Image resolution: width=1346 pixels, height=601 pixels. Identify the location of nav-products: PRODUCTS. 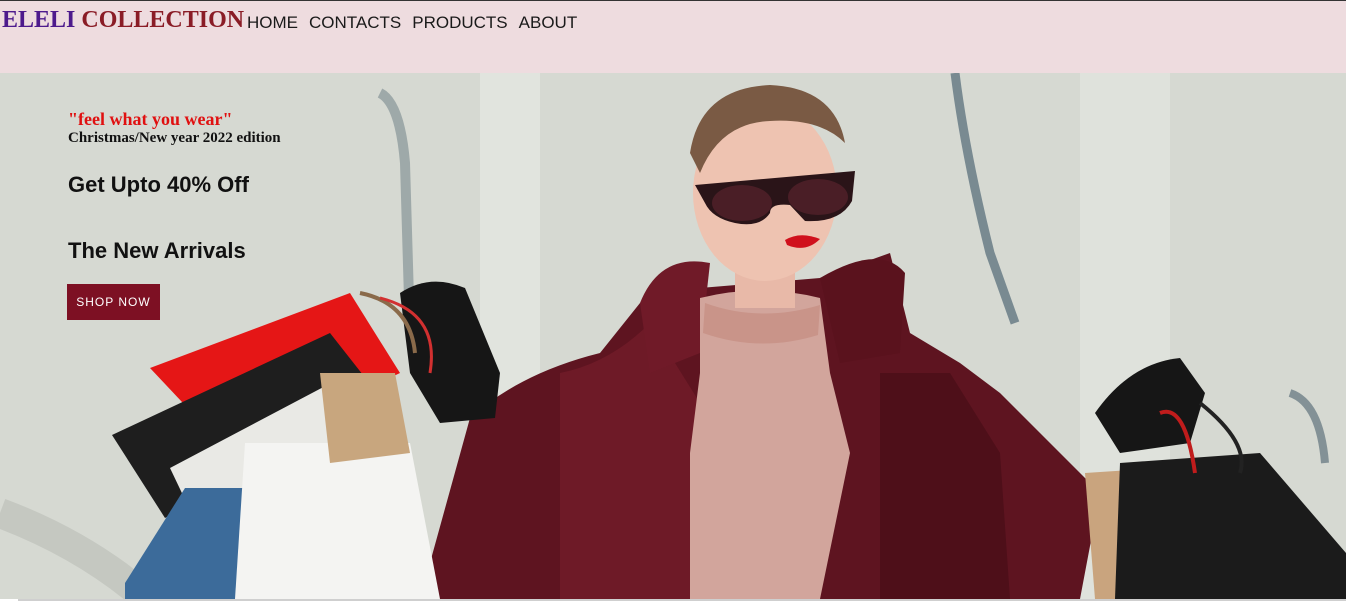
(459, 23).